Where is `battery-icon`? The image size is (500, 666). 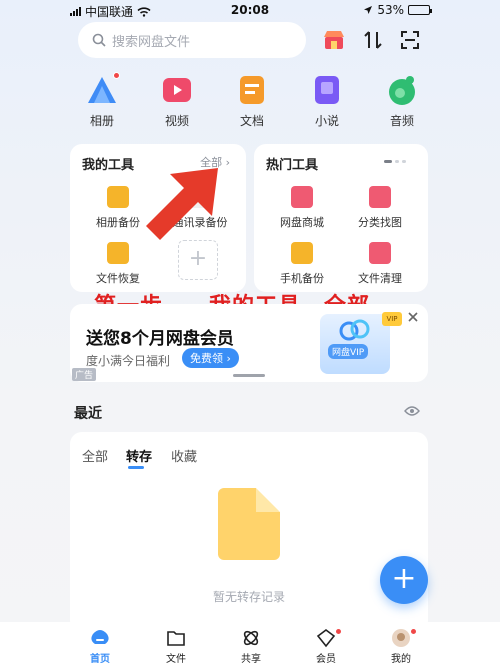 battery-icon is located at coordinates (420, 10).